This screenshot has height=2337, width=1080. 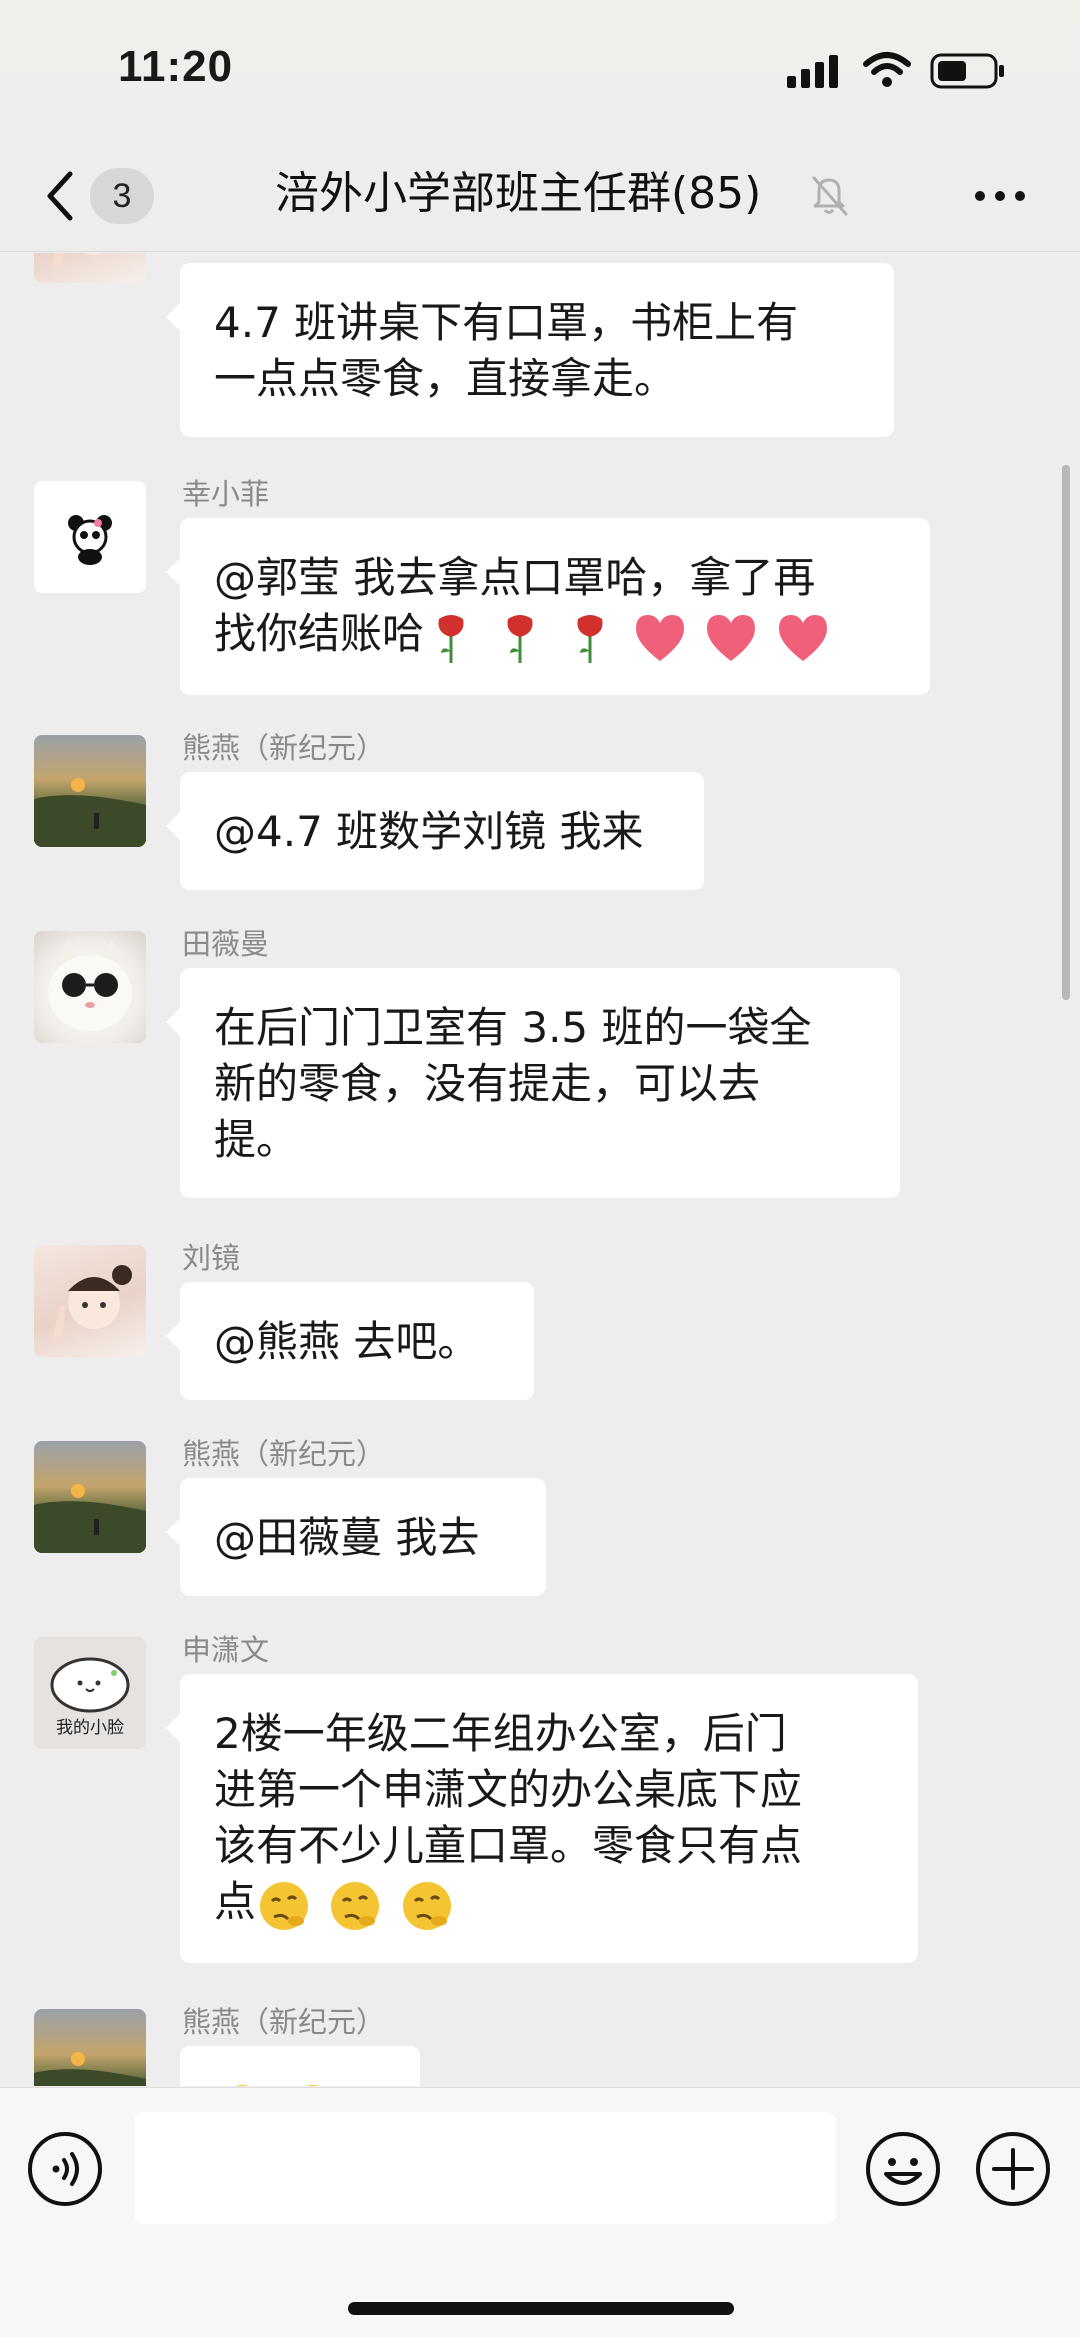 What do you see at coordinates (235, 1901) in the screenshot?
I see `message-text-fragment: 点` at bounding box center [235, 1901].